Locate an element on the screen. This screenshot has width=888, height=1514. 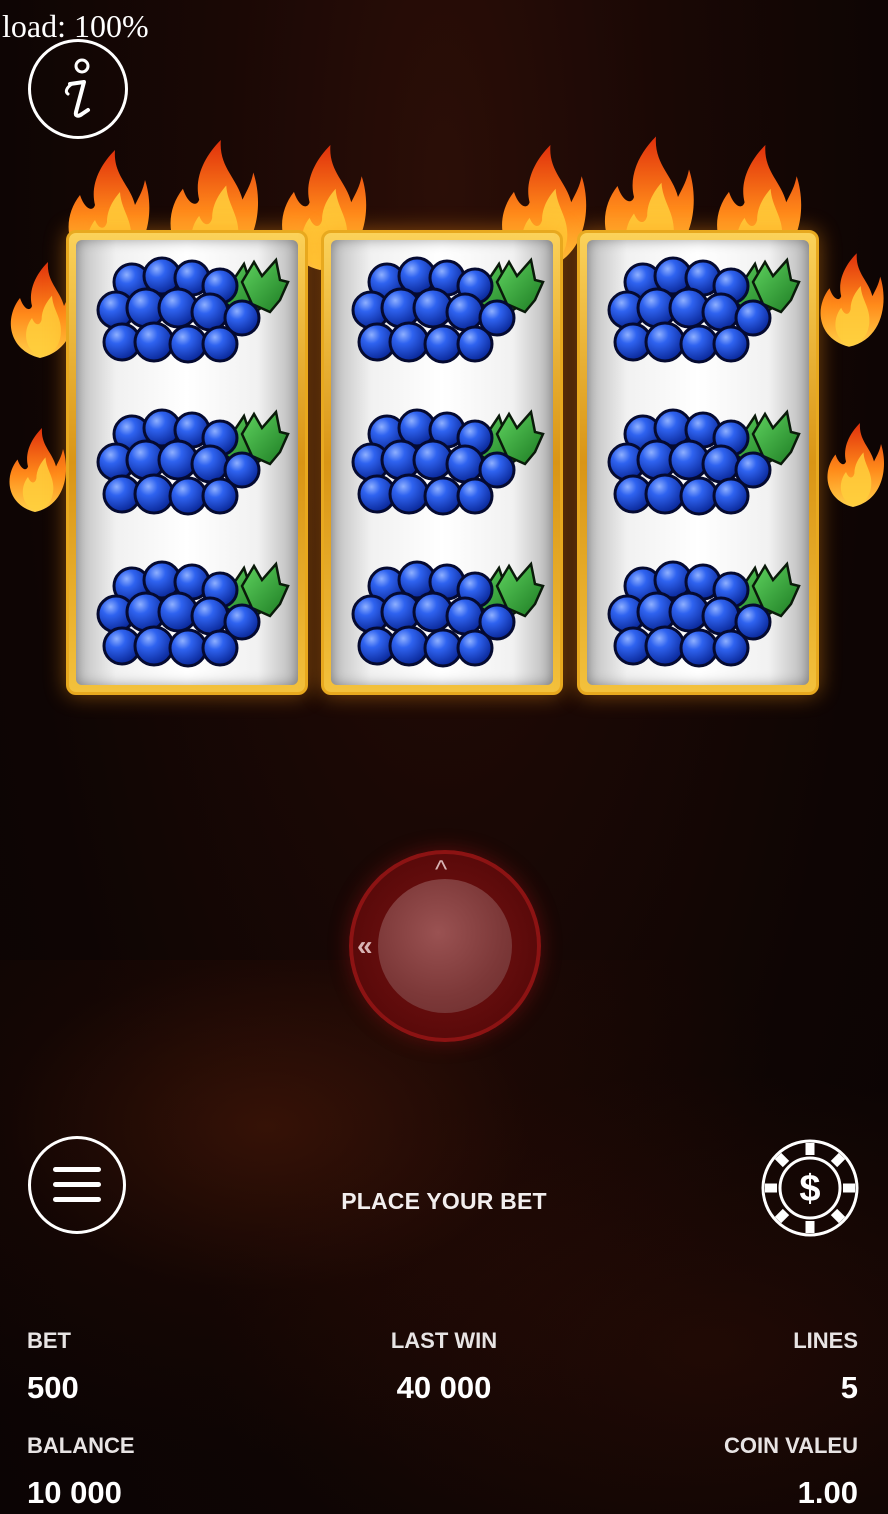
info-button is located at coordinates (78, 89).